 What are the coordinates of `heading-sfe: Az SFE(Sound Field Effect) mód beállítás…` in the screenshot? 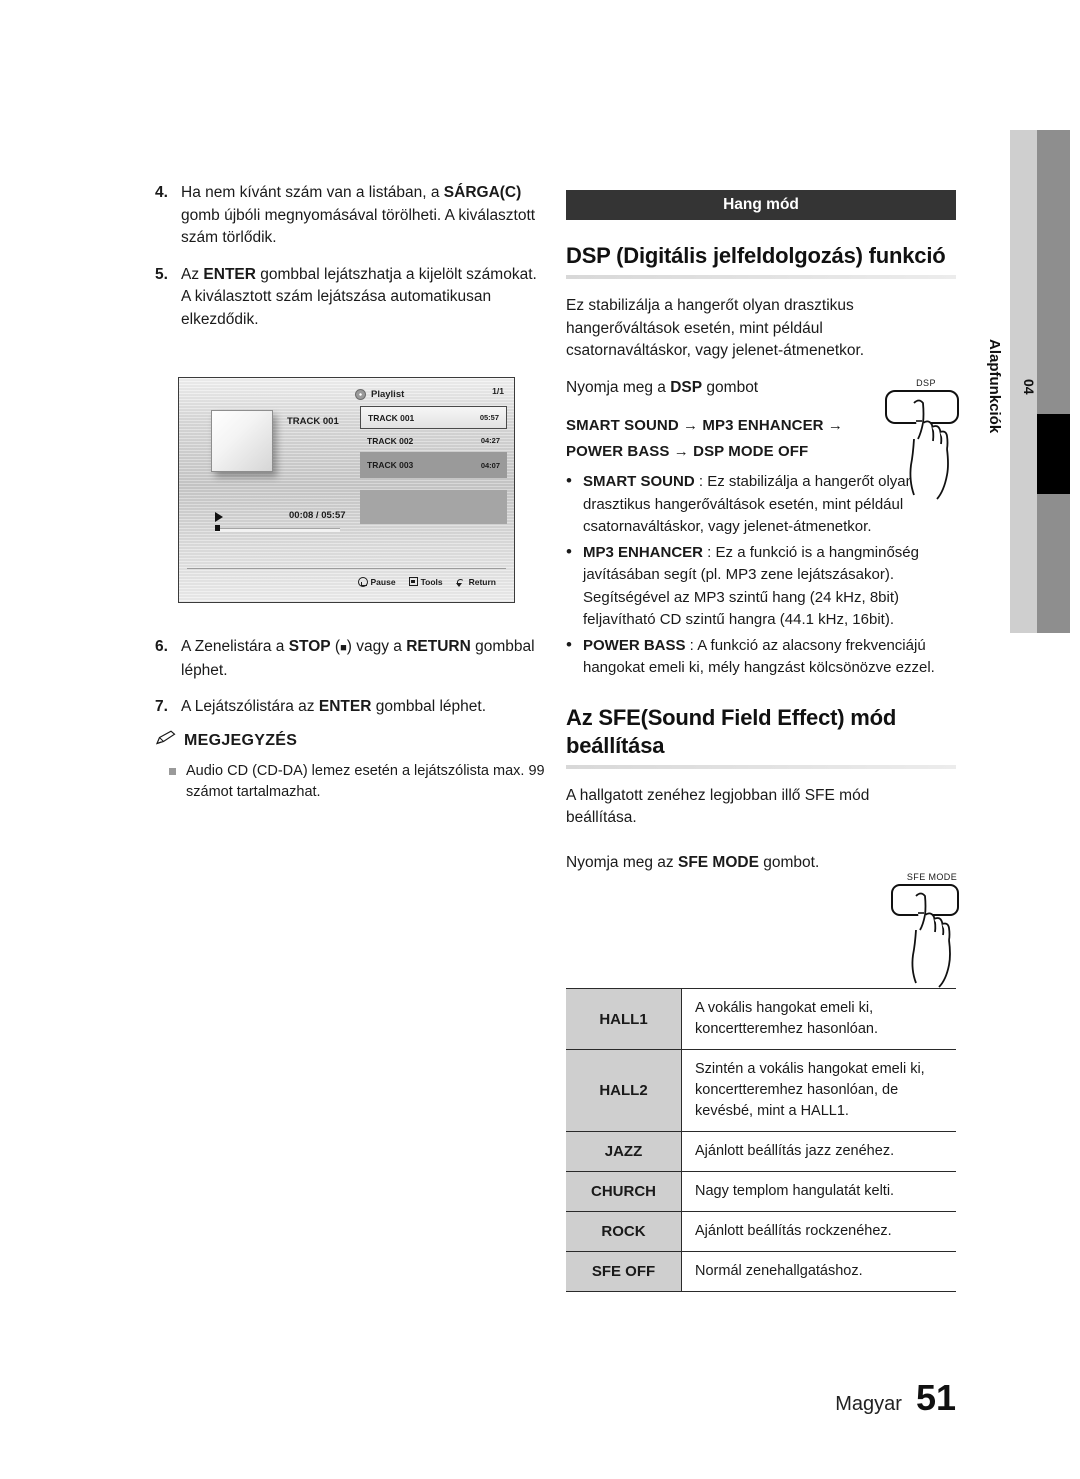 It's located at (731, 731).